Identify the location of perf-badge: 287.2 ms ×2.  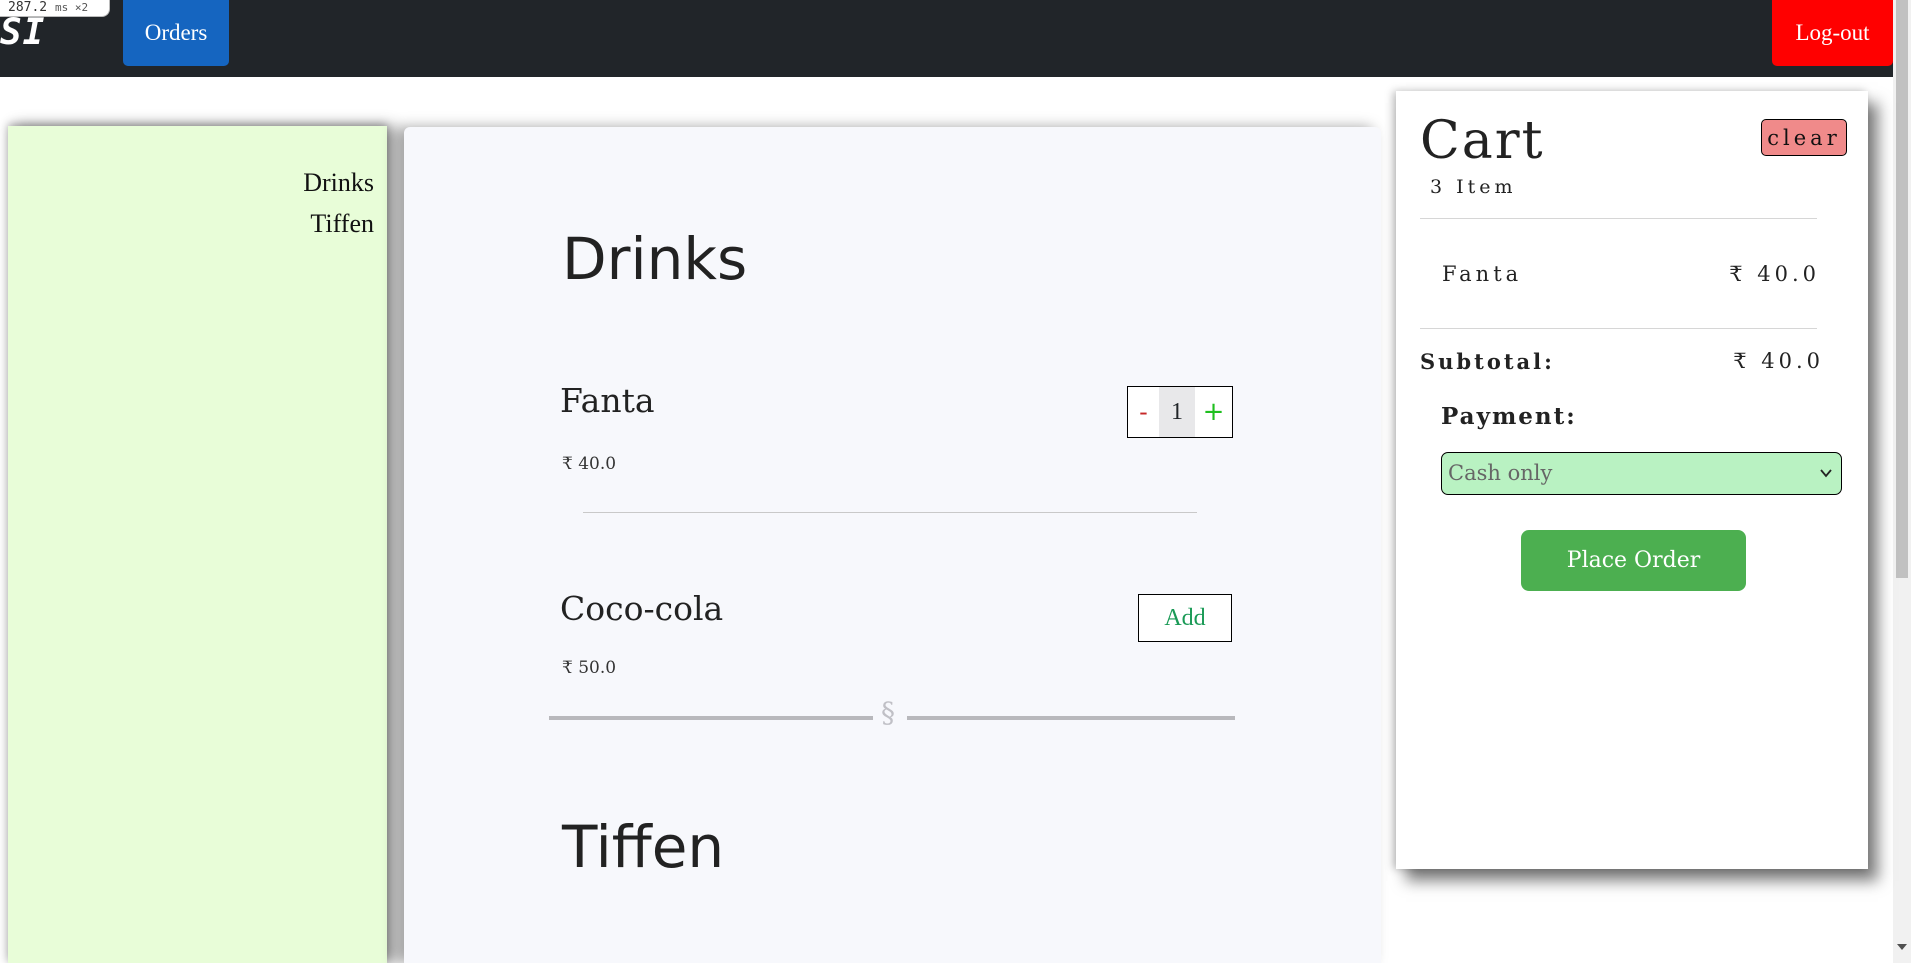
(55, 8).